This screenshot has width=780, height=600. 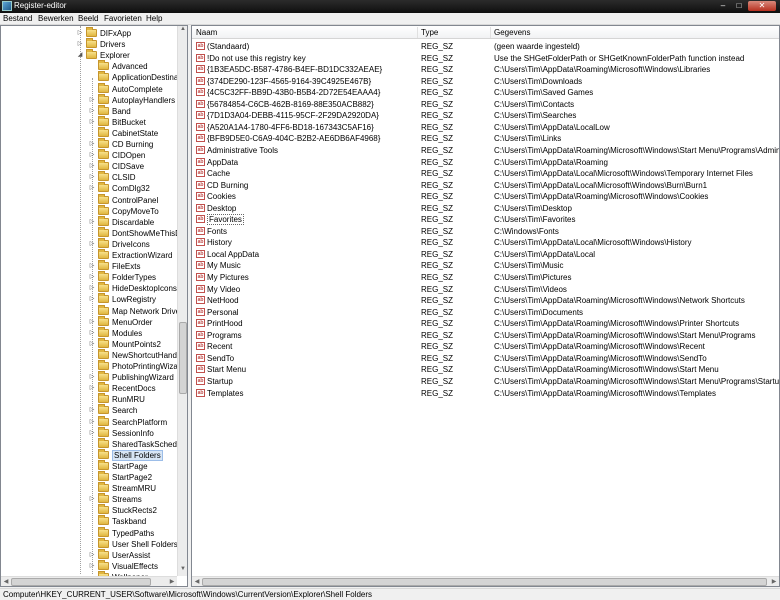 I want to click on value-row: ab Personal REG_SZ C:\Users\Tim\Documents, so click(x=485, y=312).